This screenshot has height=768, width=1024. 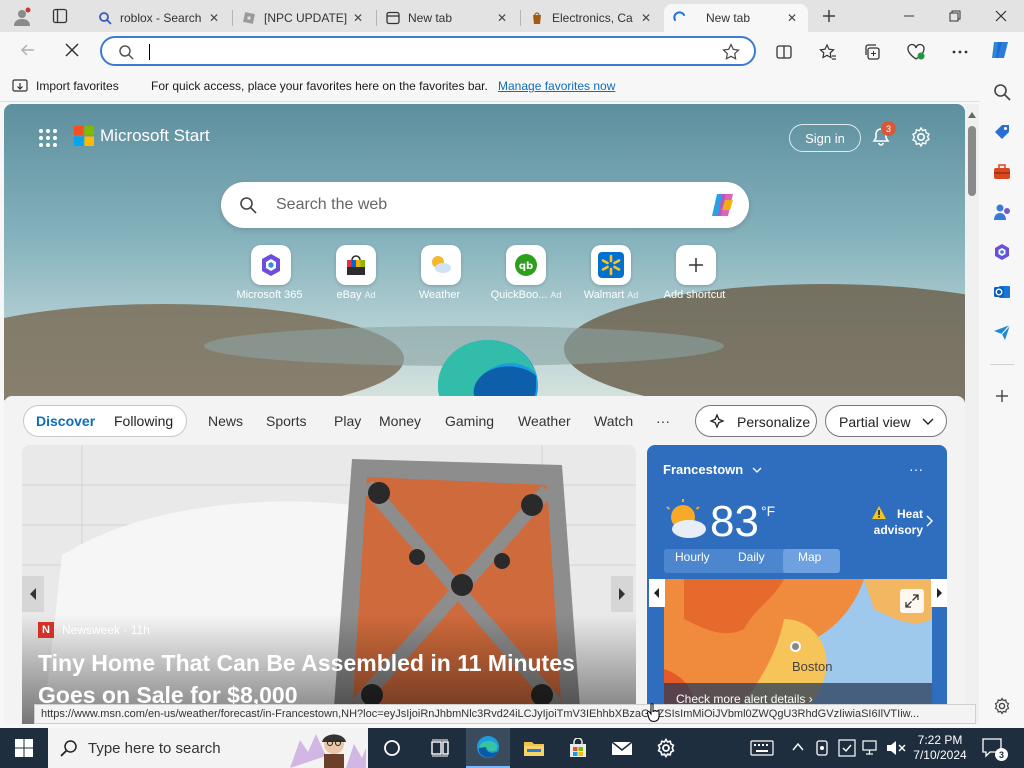 What do you see at coordinates (809, 557) in the screenshot?
I see `tab-map: Map` at bounding box center [809, 557].